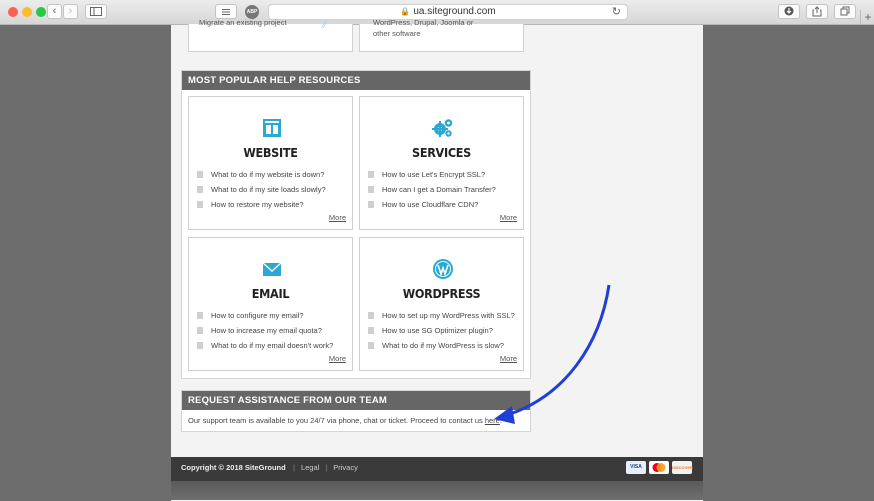 The width and height of the screenshot is (874, 501). Describe the element at coordinates (310, 467) in the screenshot. I see `legal-link: Legal` at that location.